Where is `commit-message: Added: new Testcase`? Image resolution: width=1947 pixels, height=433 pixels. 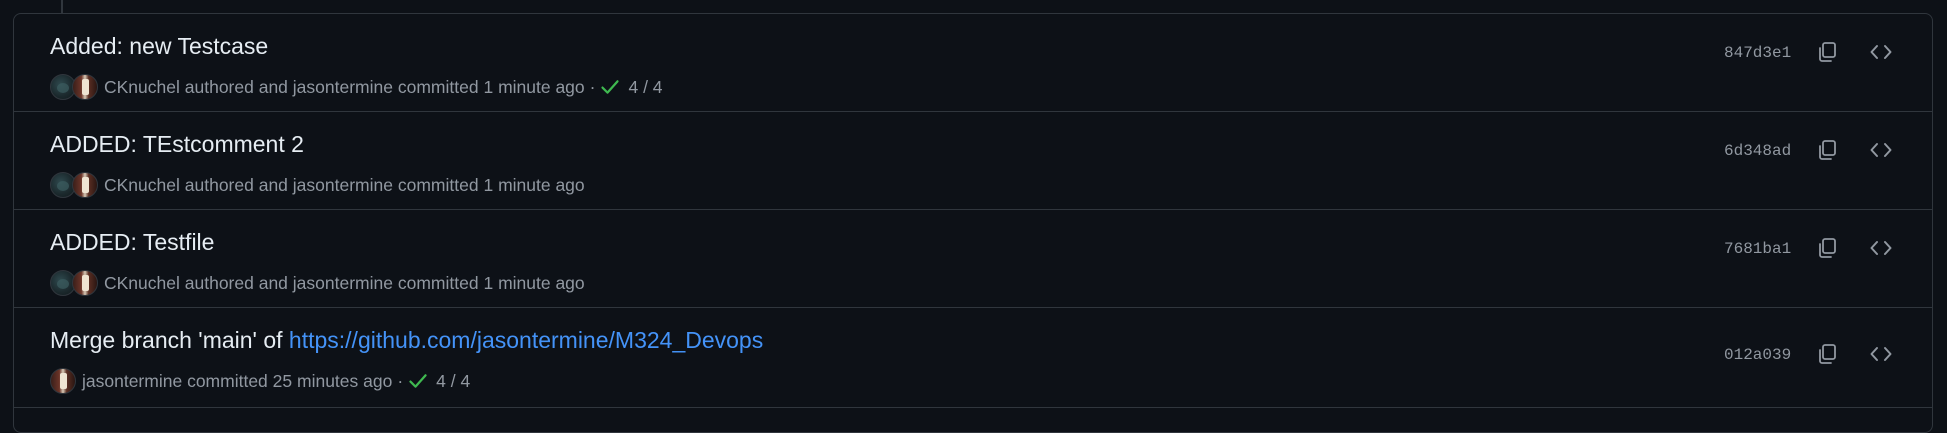 commit-message: Added: new Testcase is located at coordinates (159, 46).